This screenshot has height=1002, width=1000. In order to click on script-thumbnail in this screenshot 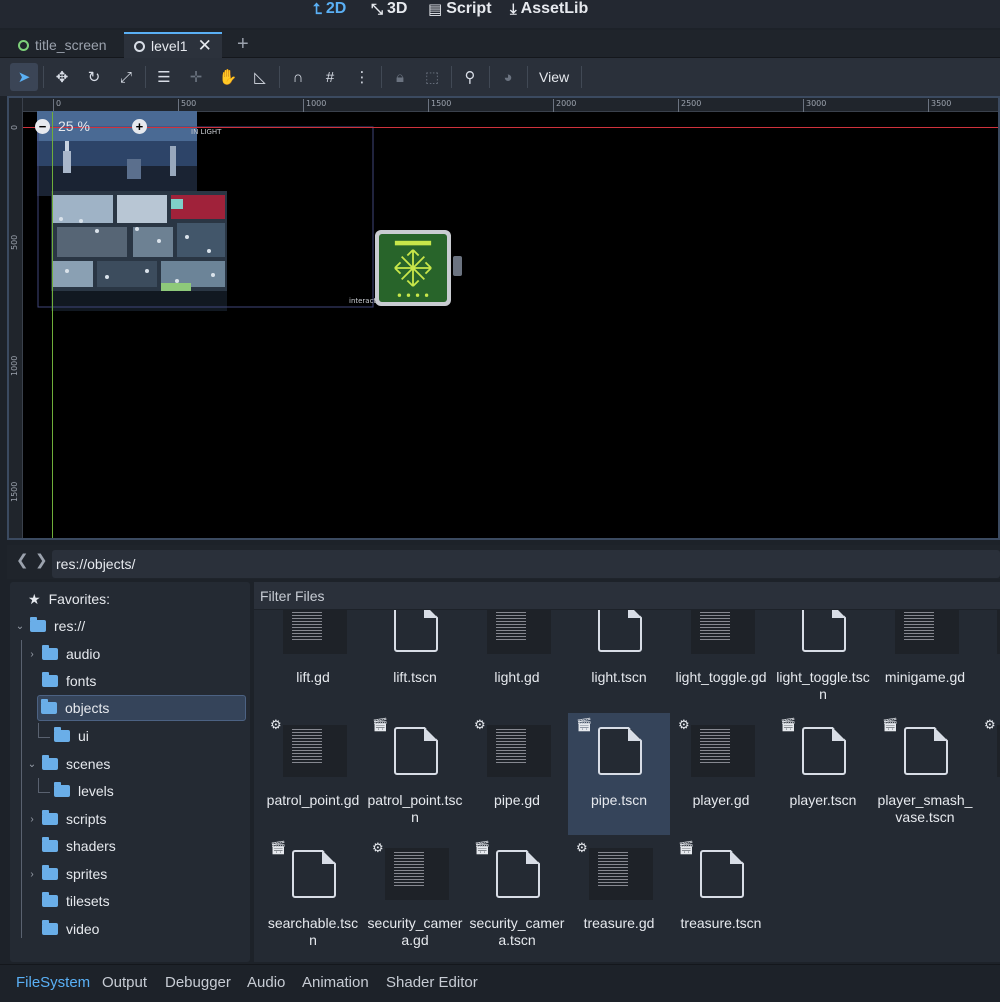, I will do `click(927, 632)`.